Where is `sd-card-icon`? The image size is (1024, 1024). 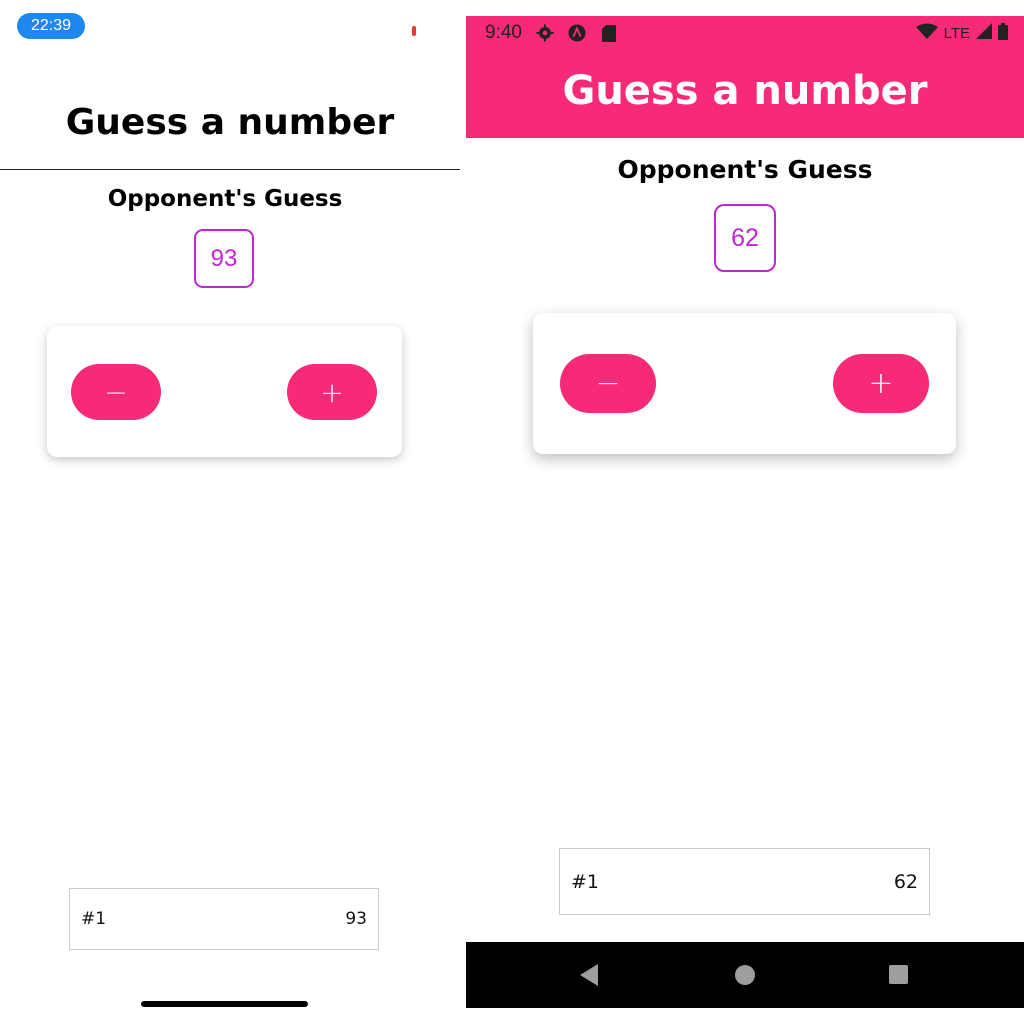 sd-card-icon is located at coordinates (609, 33).